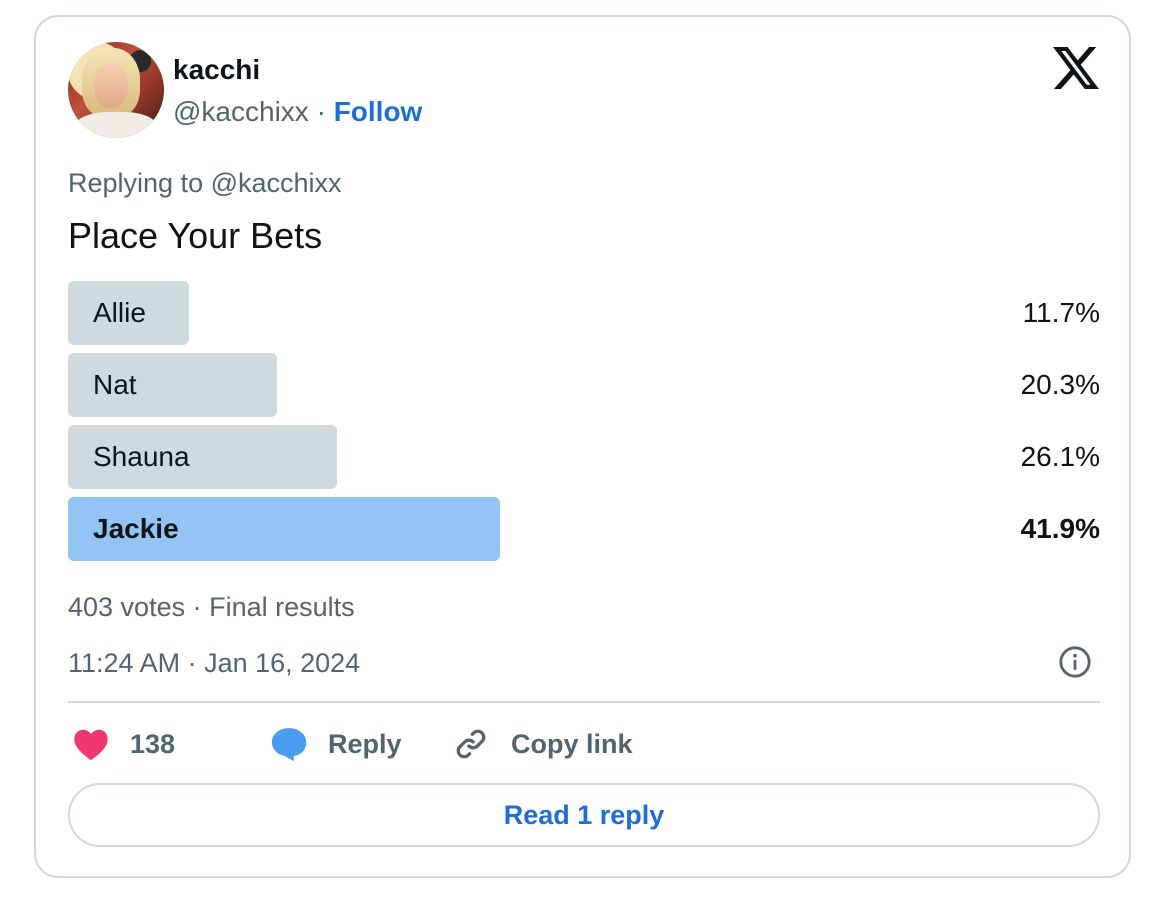 This screenshot has height=906, width=1168. What do you see at coordinates (211, 607) in the screenshot?
I see `poll-summary: 403 votes · Final results` at bounding box center [211, 607].